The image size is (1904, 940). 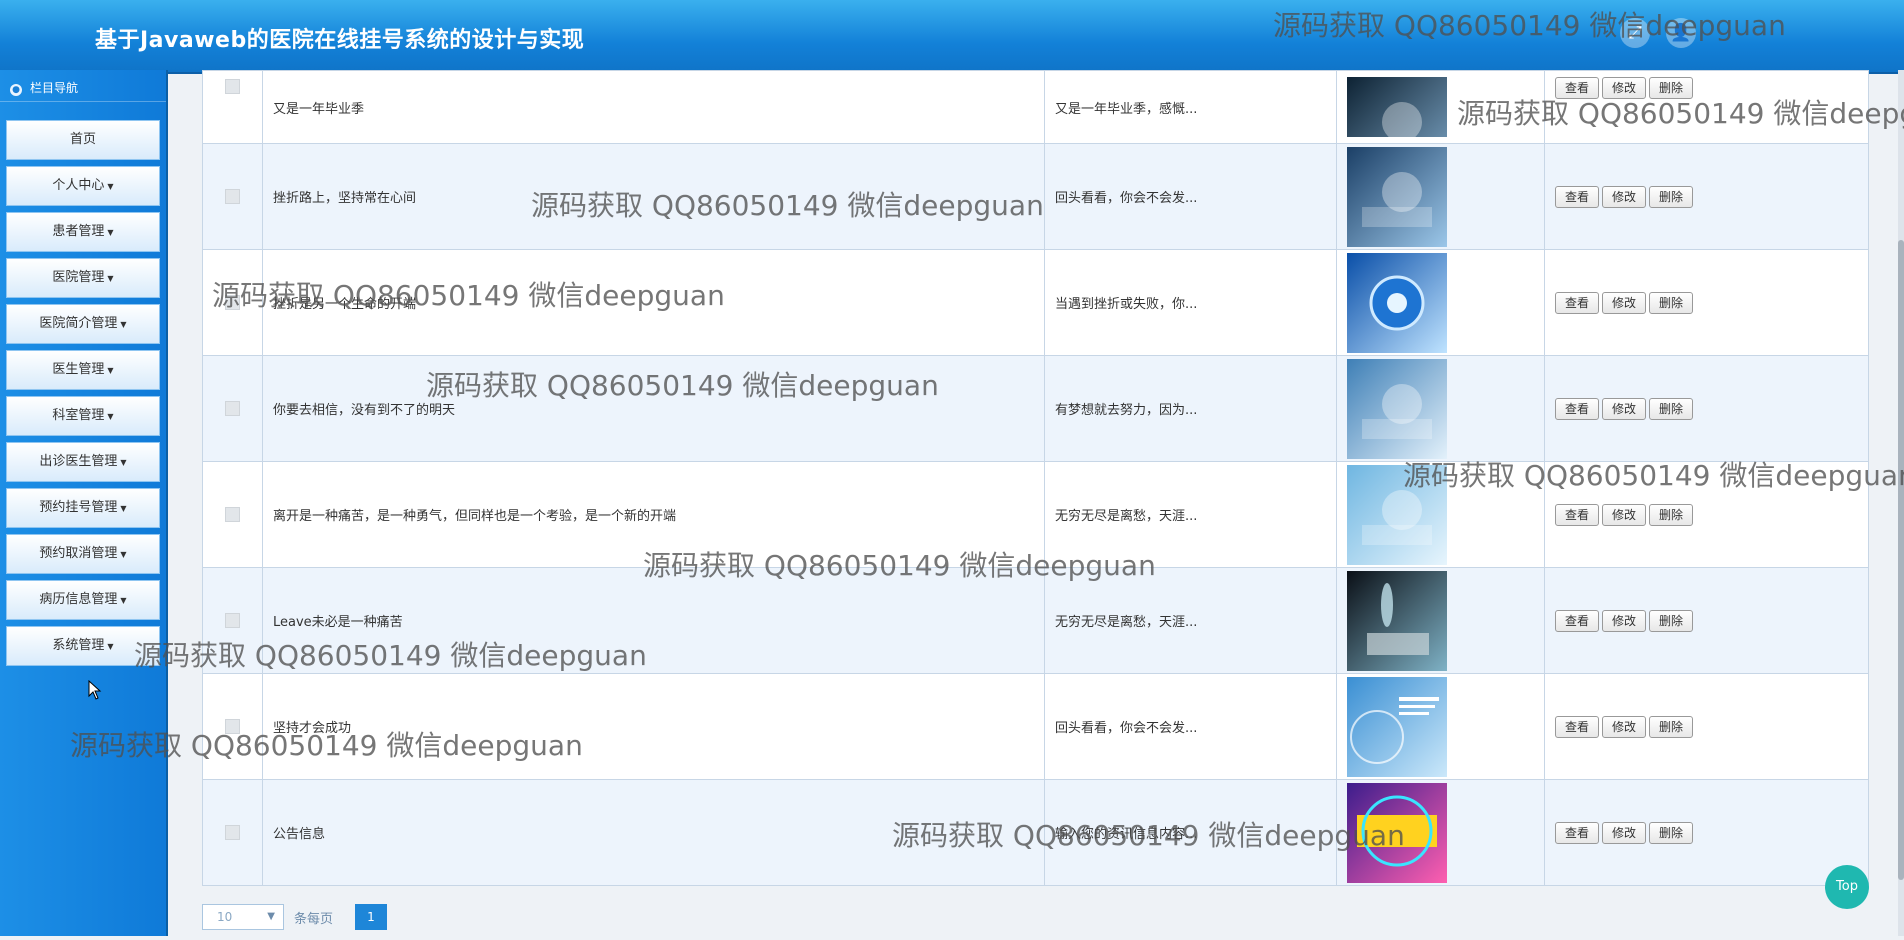 I want to click on nav-icon: ●, so click(x=16, y=90).